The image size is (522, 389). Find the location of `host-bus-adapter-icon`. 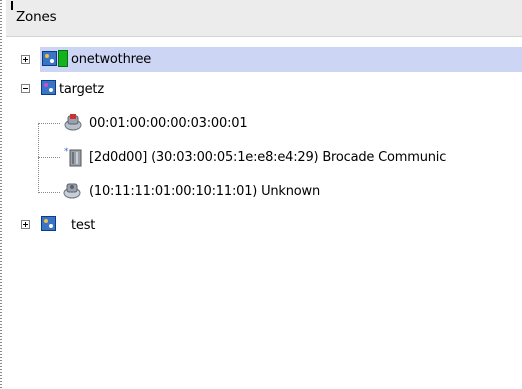

host-bus-adapter-icon is located at coordinates (73, 122).